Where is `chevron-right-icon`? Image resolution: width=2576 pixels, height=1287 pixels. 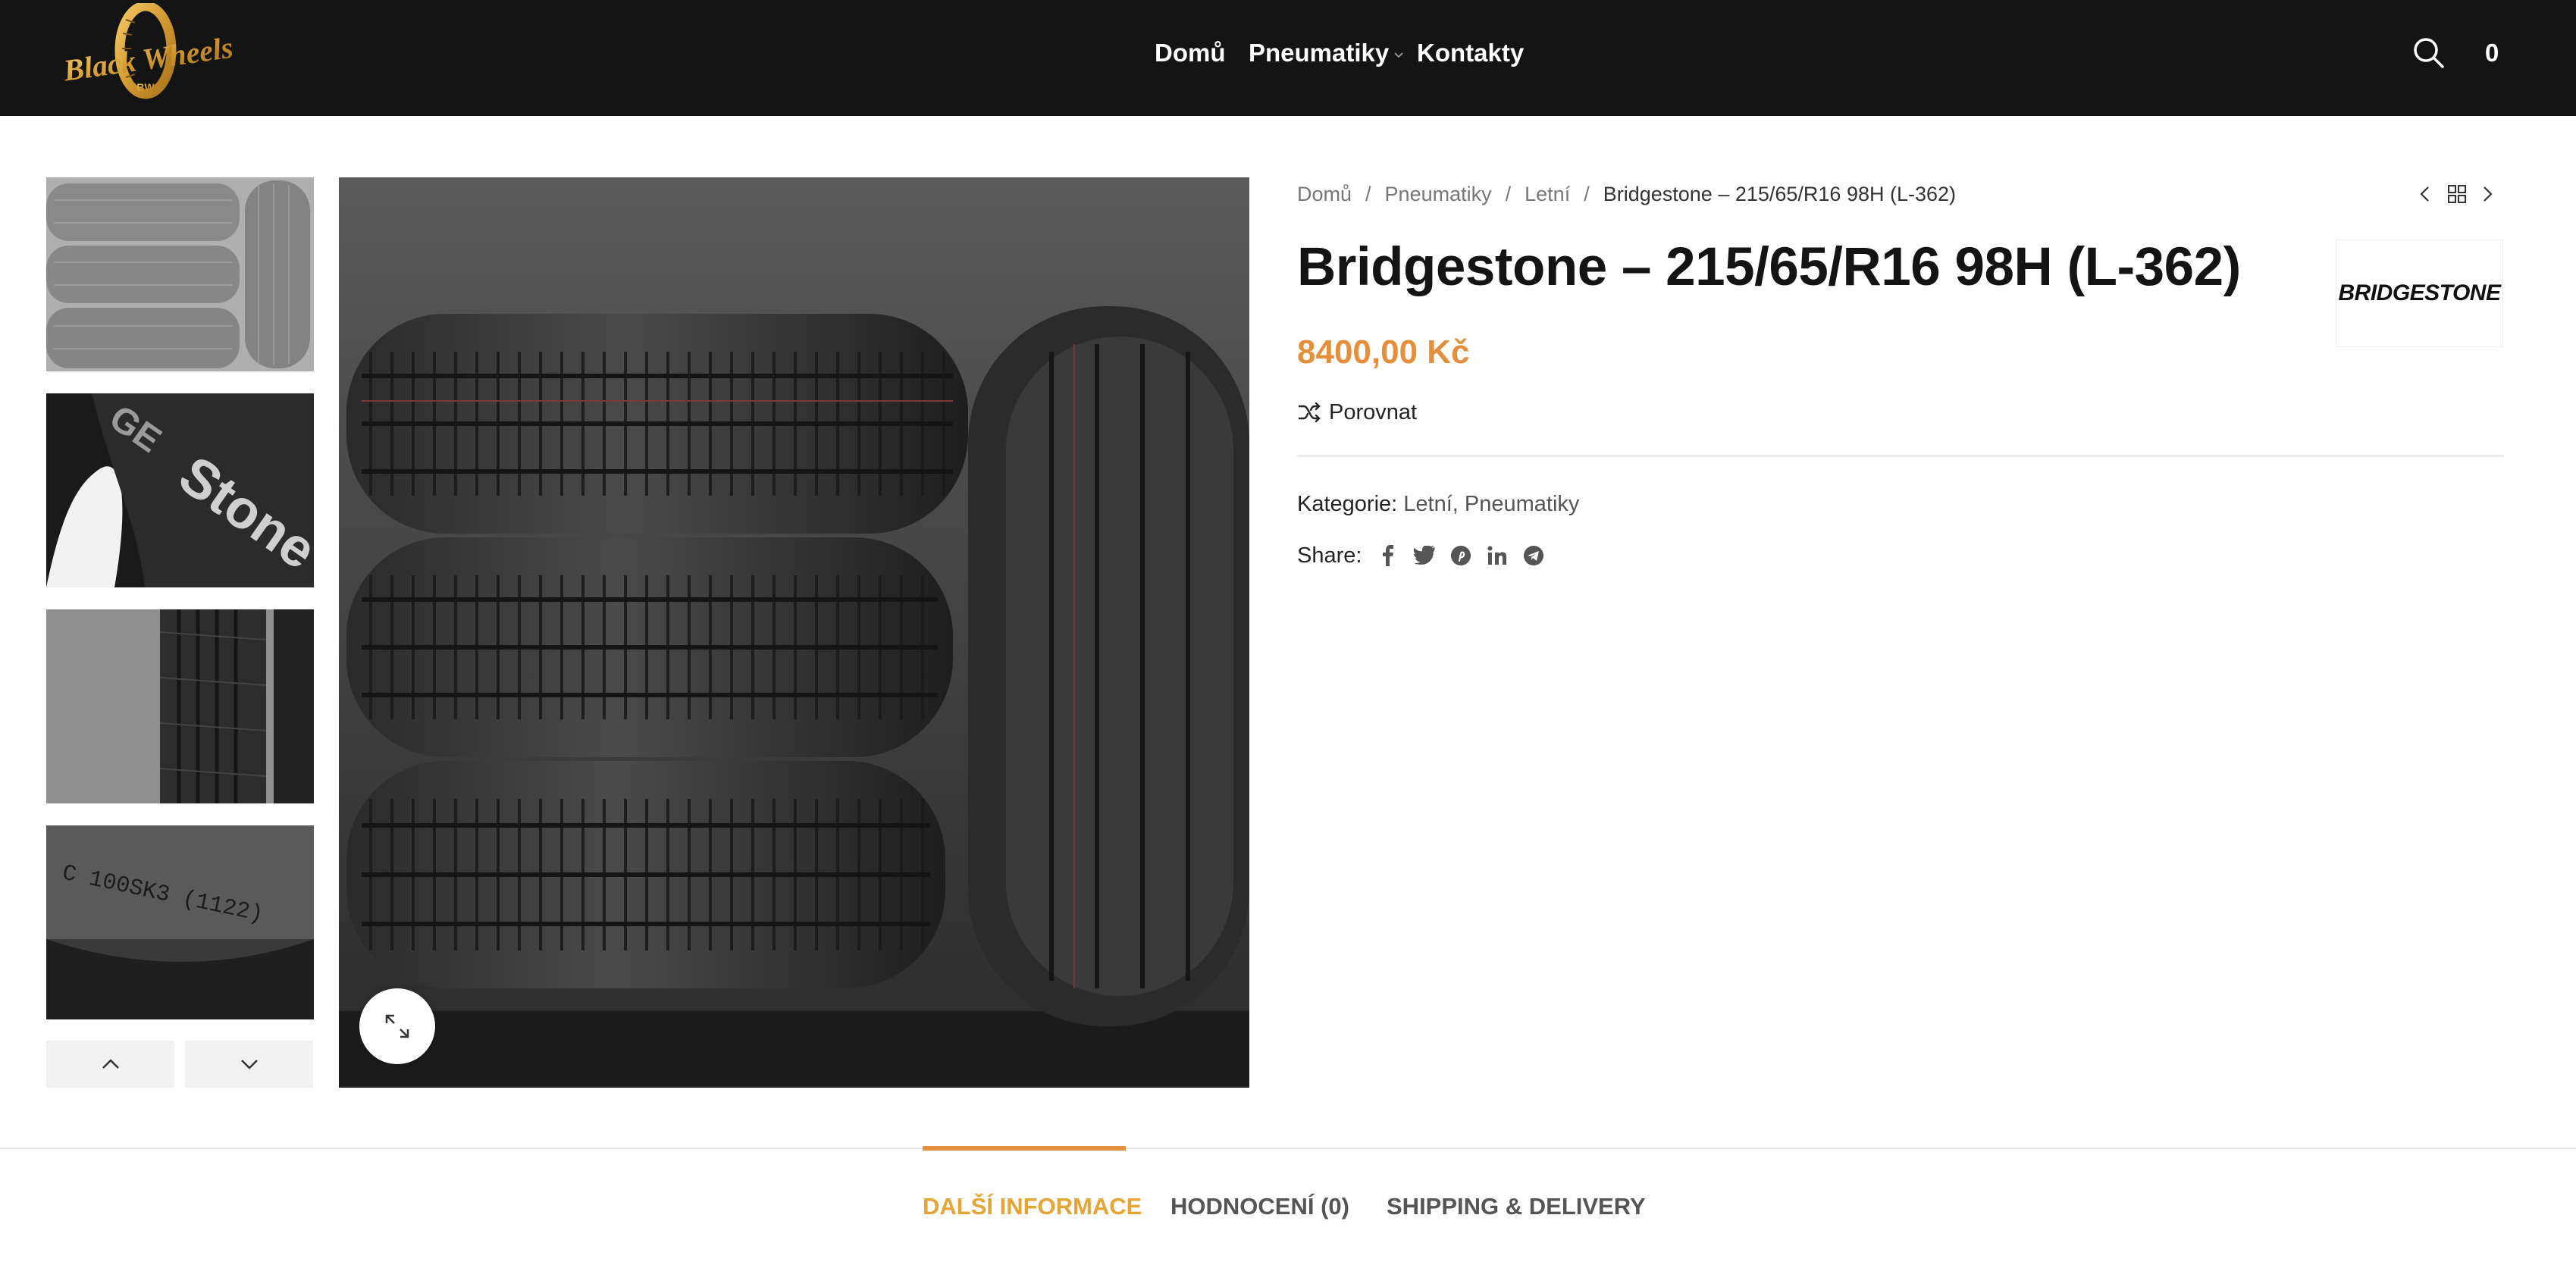
chevron-right-icon is located at coordinates (2488, 194).